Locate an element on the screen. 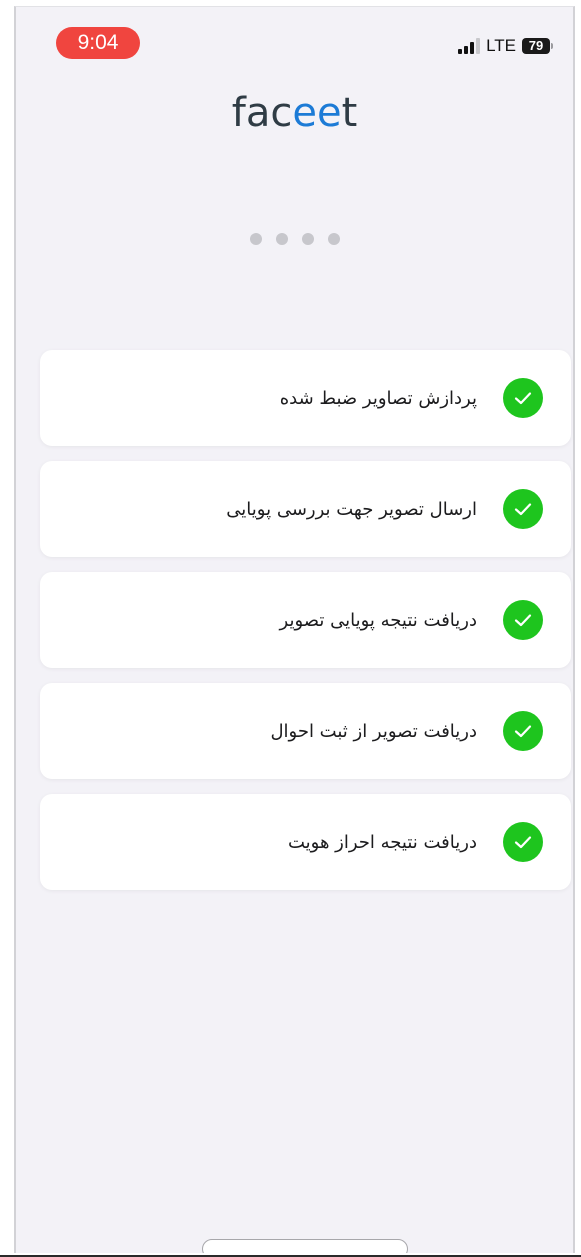 The image size is (581, 1257). signal-strength-icon is located at coordinates (469, 46).